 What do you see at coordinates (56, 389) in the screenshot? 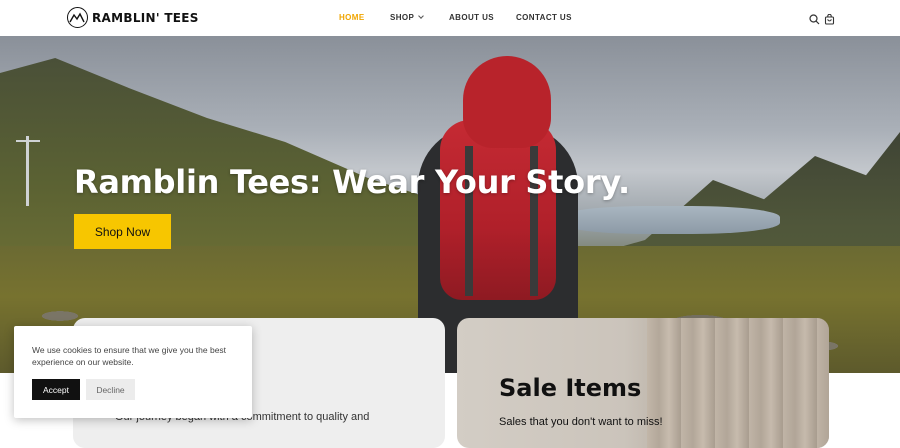
I see `cookie-accept-button: Accept` at bounding box center [56, 389].